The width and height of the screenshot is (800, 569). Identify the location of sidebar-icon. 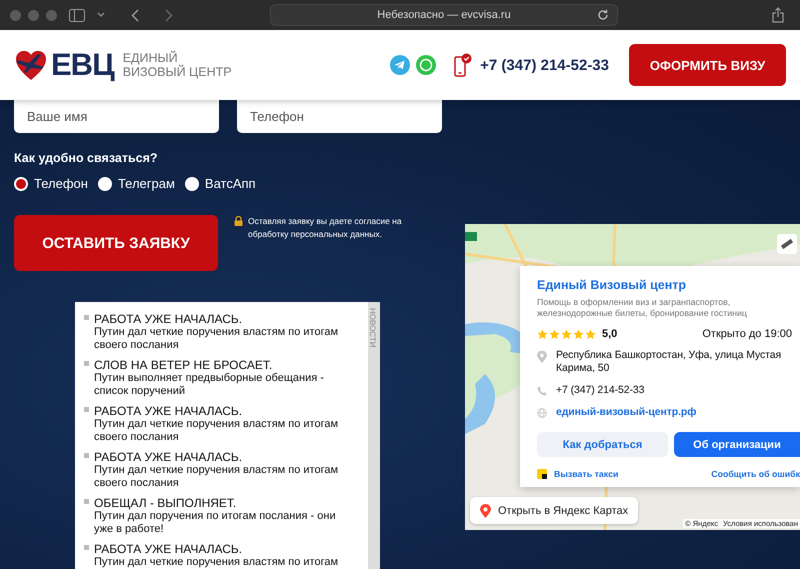
(77, 15).